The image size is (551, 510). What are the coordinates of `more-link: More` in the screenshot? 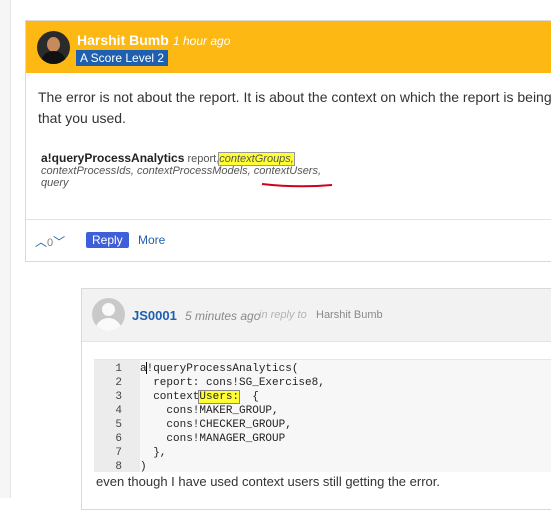 It's located at (151, 240).